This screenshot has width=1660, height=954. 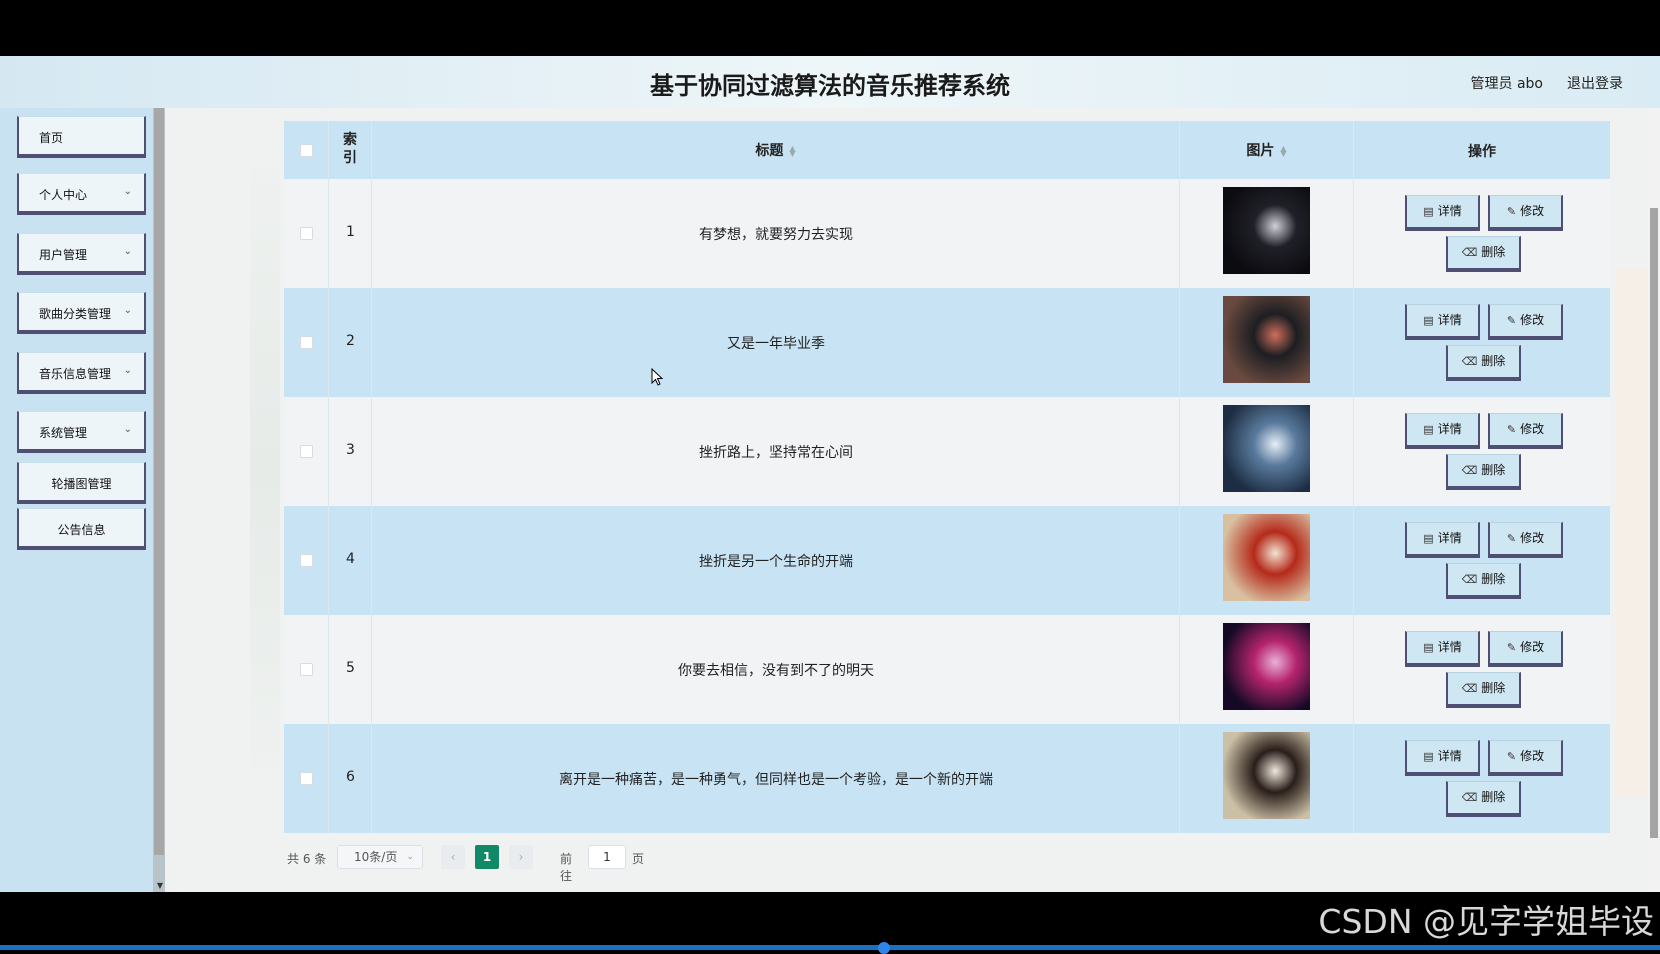 I want to click on row-index-cell: 3, so click(x=349, y=451).